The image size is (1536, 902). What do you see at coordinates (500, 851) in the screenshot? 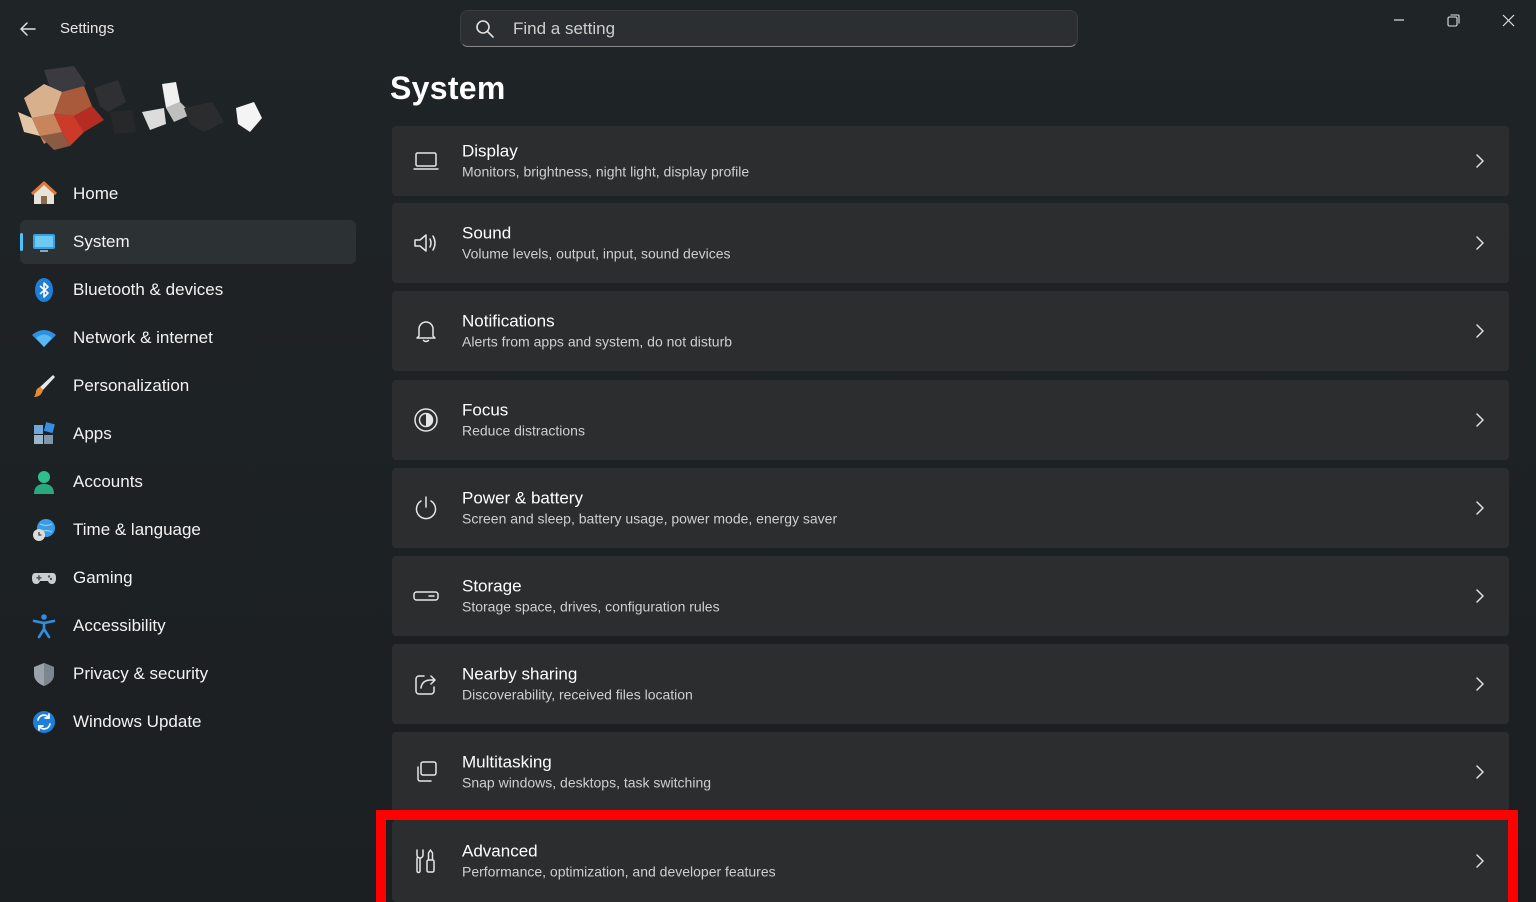
I see `card-title: Advanced` at bounding box center [500, 851].